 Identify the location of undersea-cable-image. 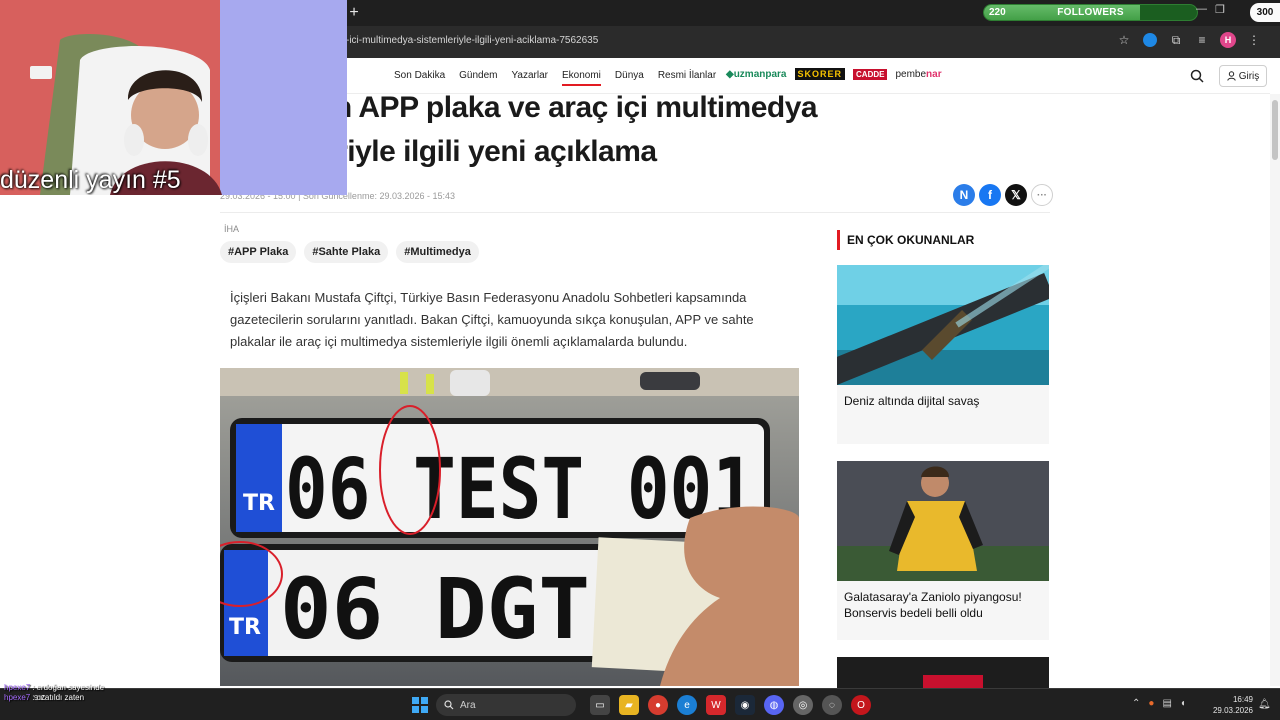
(943, 325).